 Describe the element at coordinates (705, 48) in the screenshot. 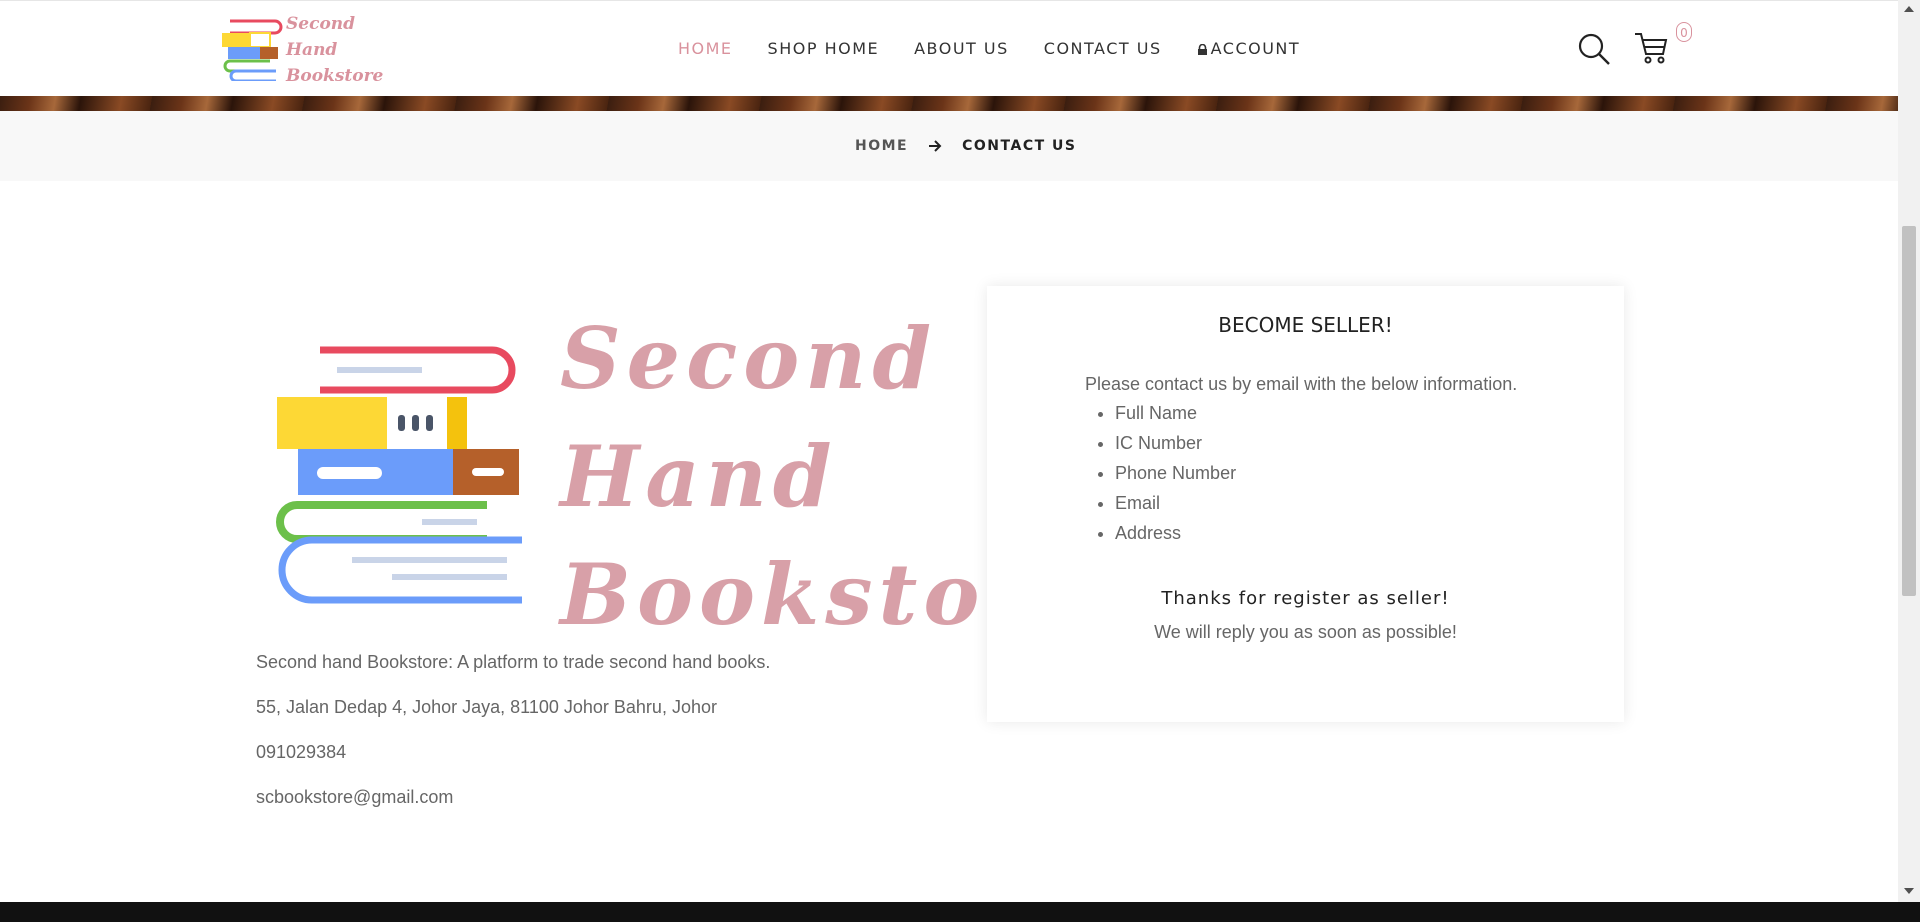

I see `nav-home: HOME` at that location.